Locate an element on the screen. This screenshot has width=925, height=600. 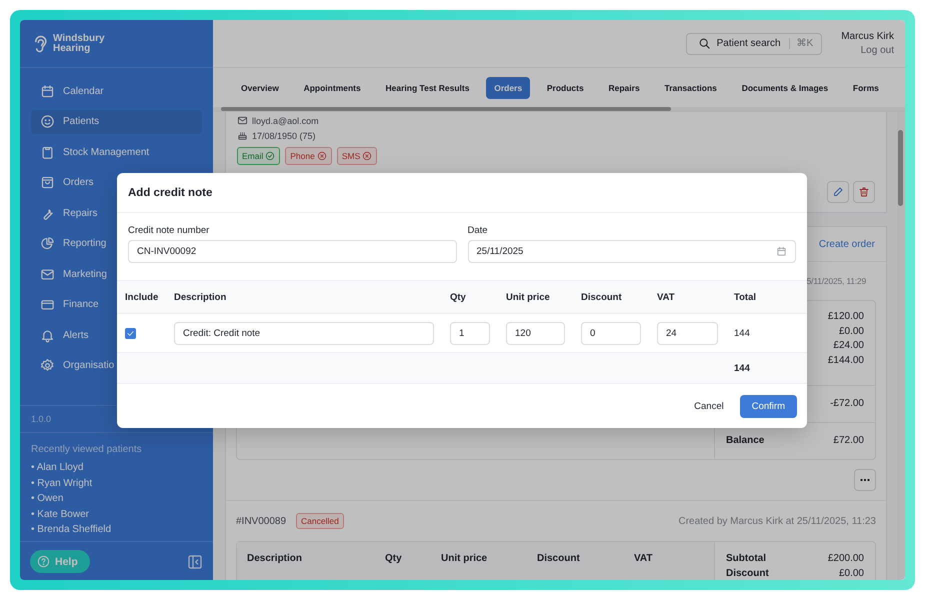
check-circle-icon is located at coordinates (270, 156).